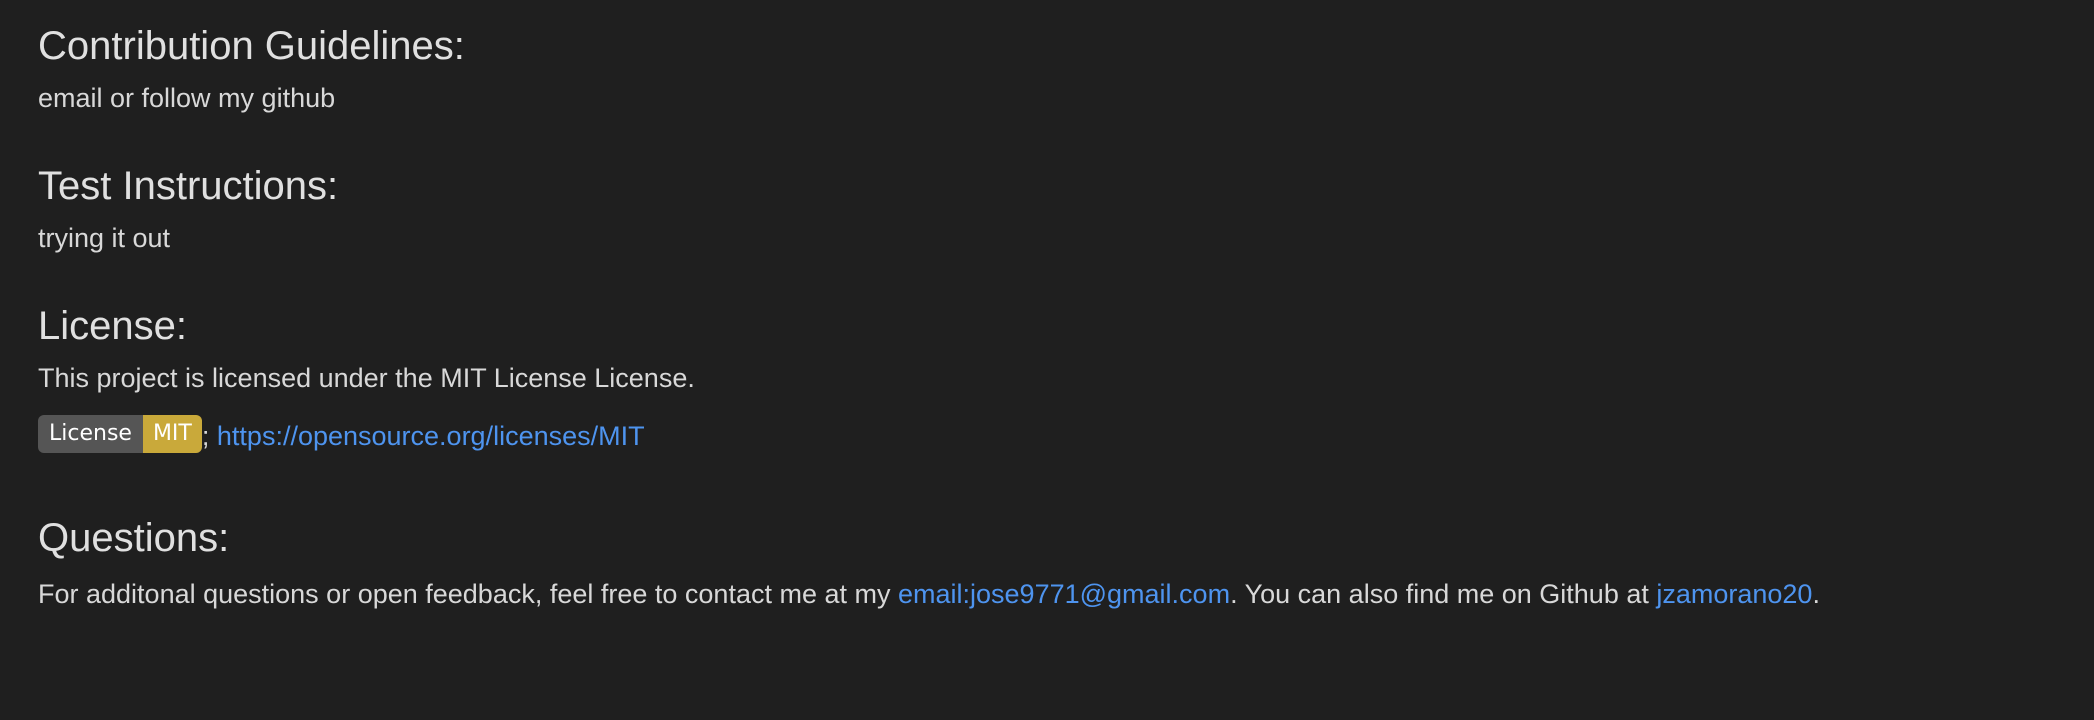 This screenshot has width=2094, height=720. I want to click on questions-heading: Questions:, so click(134, 538).